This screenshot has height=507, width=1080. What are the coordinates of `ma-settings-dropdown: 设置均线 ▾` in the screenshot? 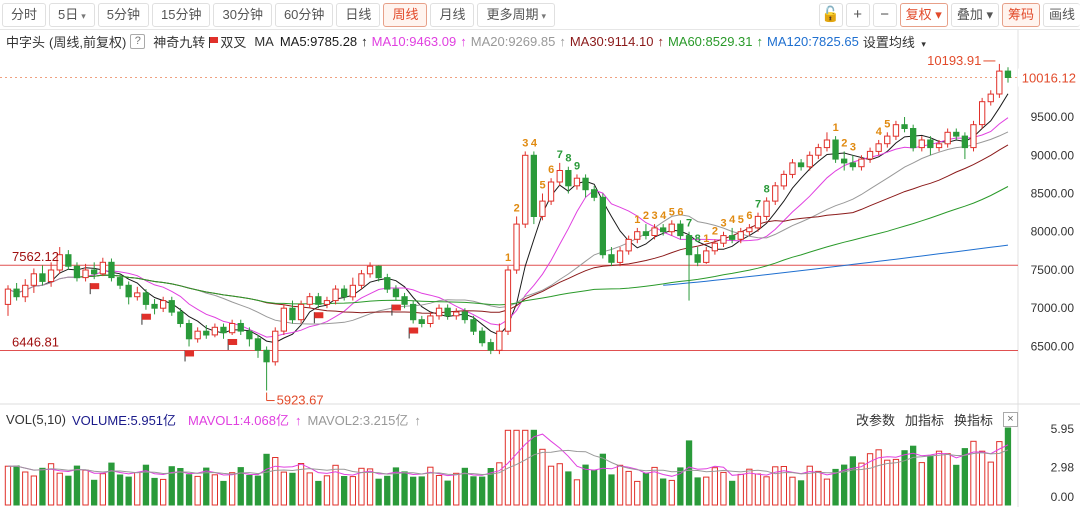 It's located at (896, 41).